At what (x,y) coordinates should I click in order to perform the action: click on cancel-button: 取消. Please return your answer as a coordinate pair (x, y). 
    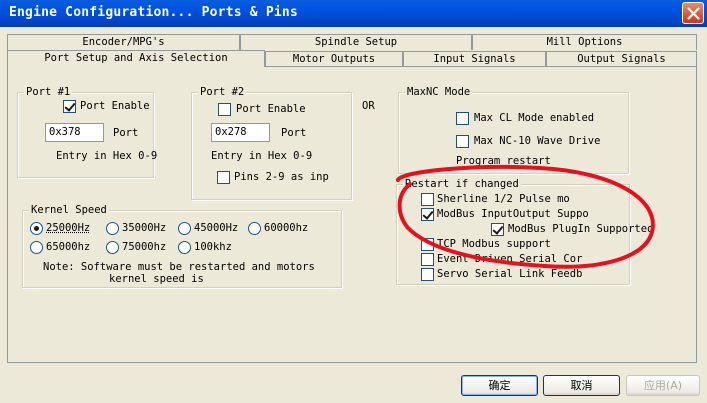
    Looking at the image, I should click on (581, 385).